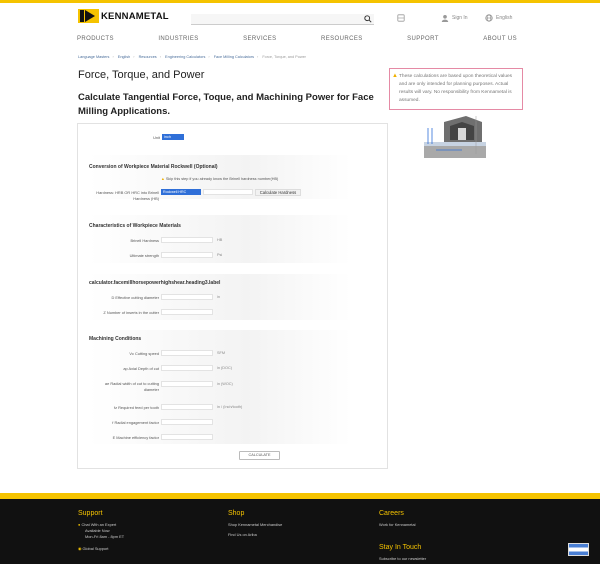 This screenshot has width=600, height=564. I want to click on calculate-button: CALCULATE, so click(259, 455).